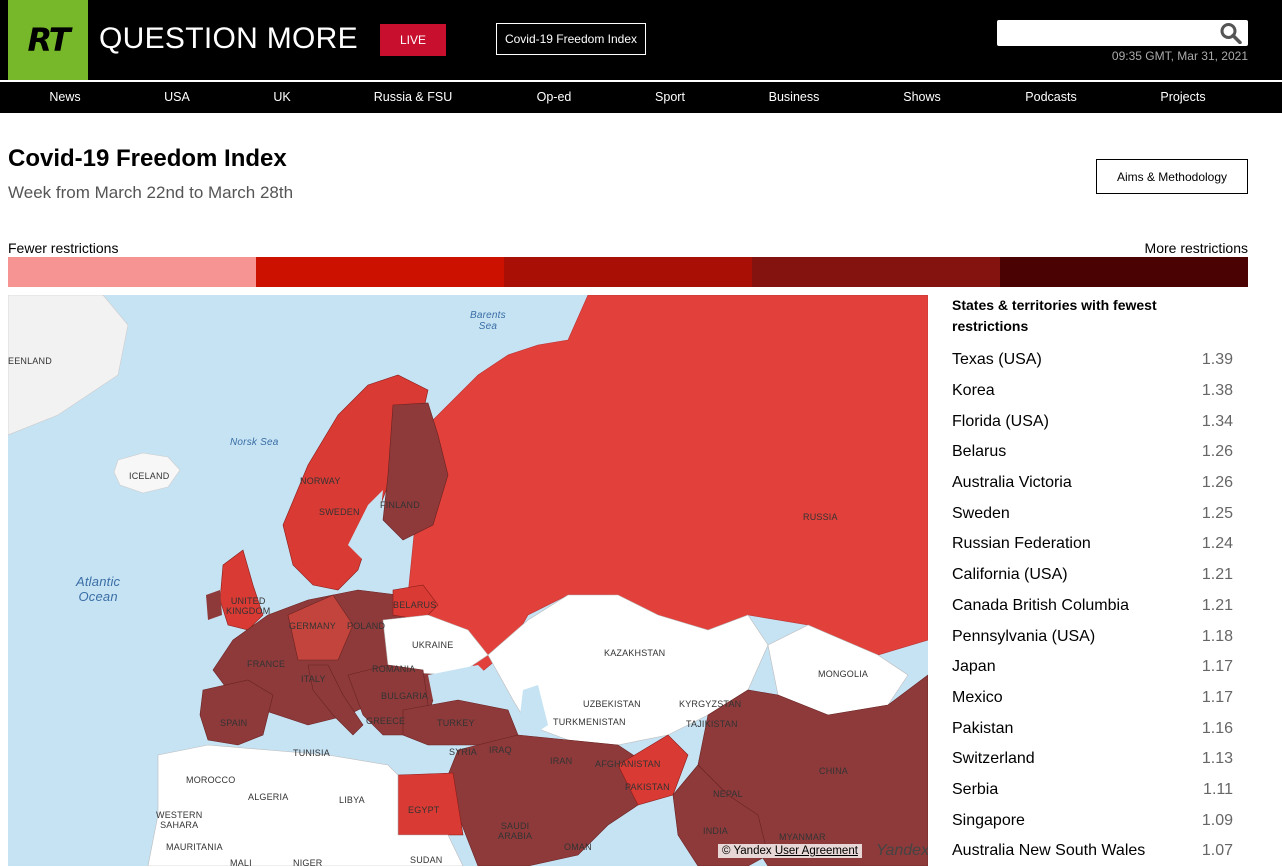 This screenshot has width=1282, height=867. Describe the element at coordinates (241, 590) in the screenshot. I see `map-uk` at that location.